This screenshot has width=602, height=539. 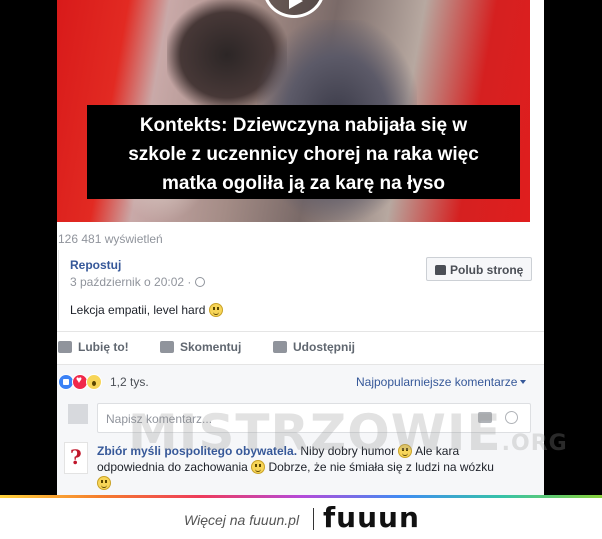 What do you see at coordinates (211, 347) in the screenshot?
I see `comment-label: Skomentuj` at bounding box center [211, 347].